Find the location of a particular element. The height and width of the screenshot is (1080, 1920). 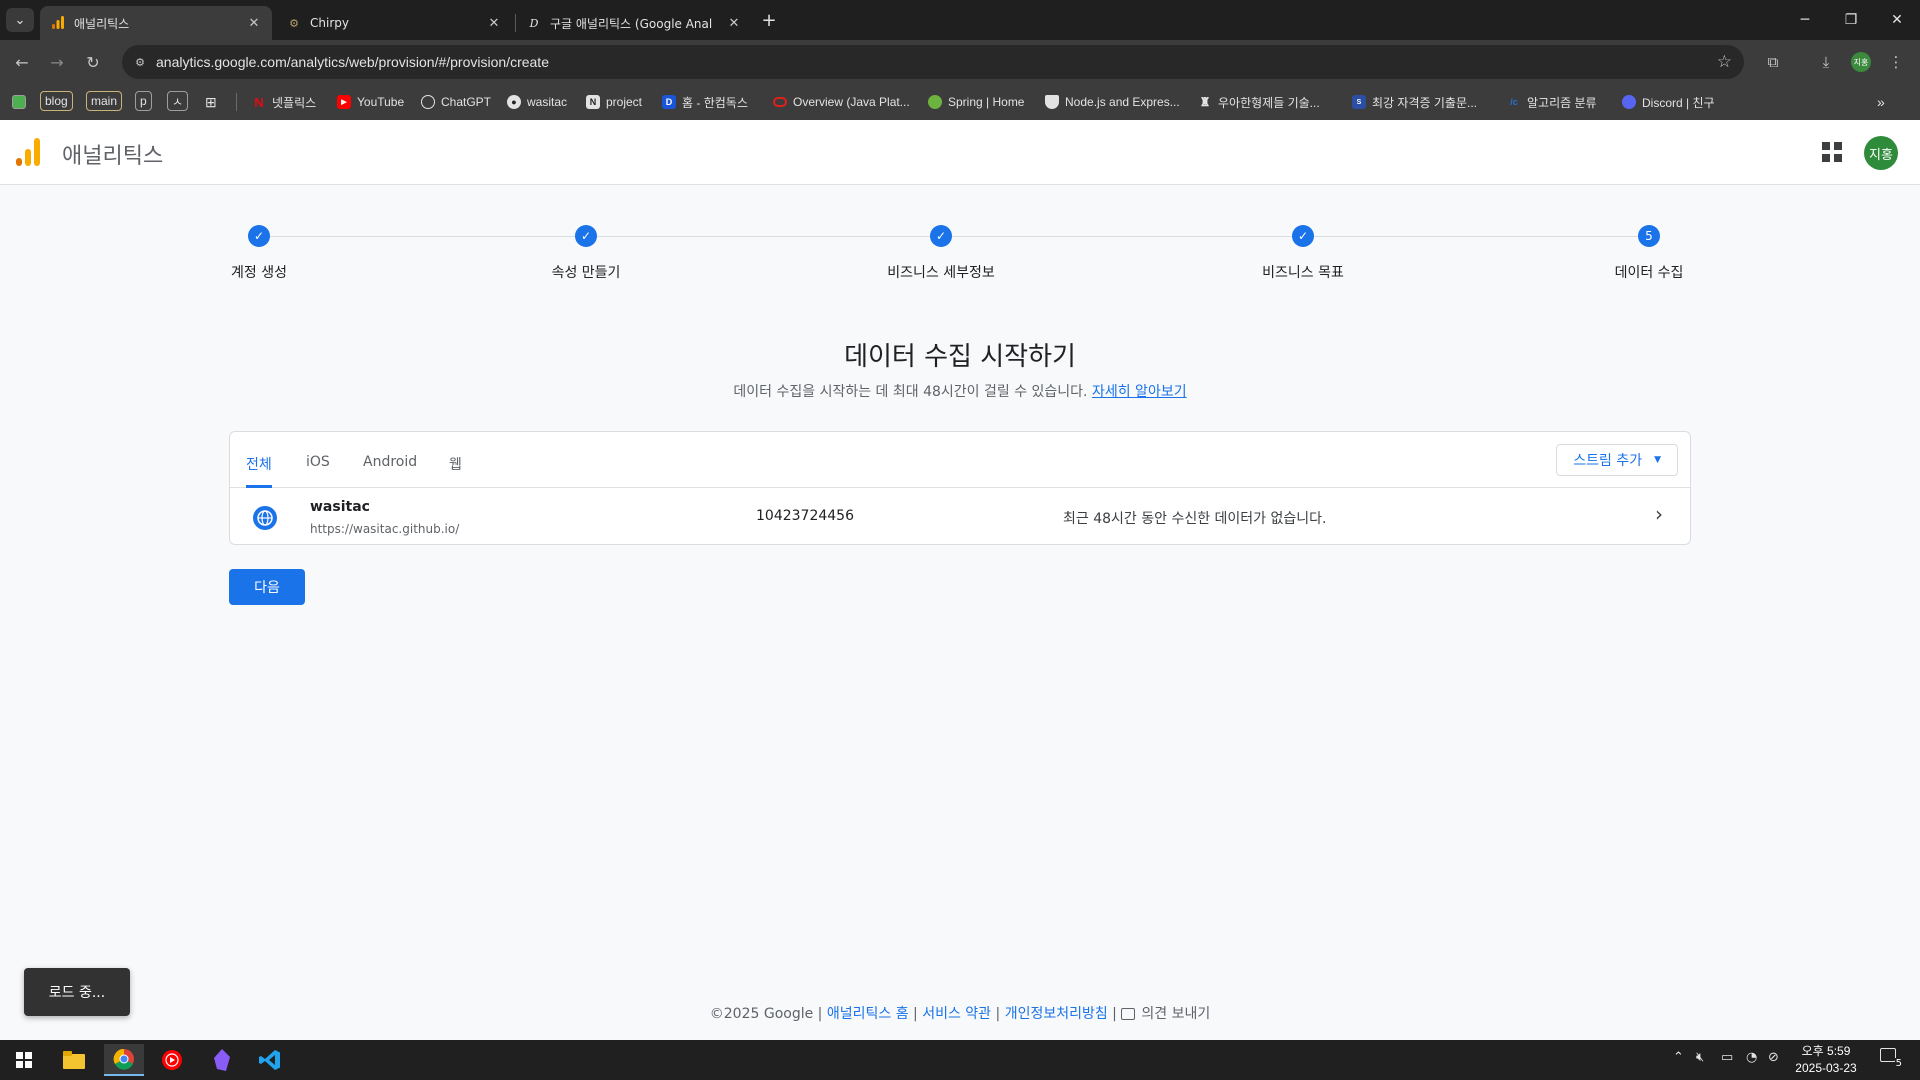

next-button: 다음 is located at coordinates (267, 587).